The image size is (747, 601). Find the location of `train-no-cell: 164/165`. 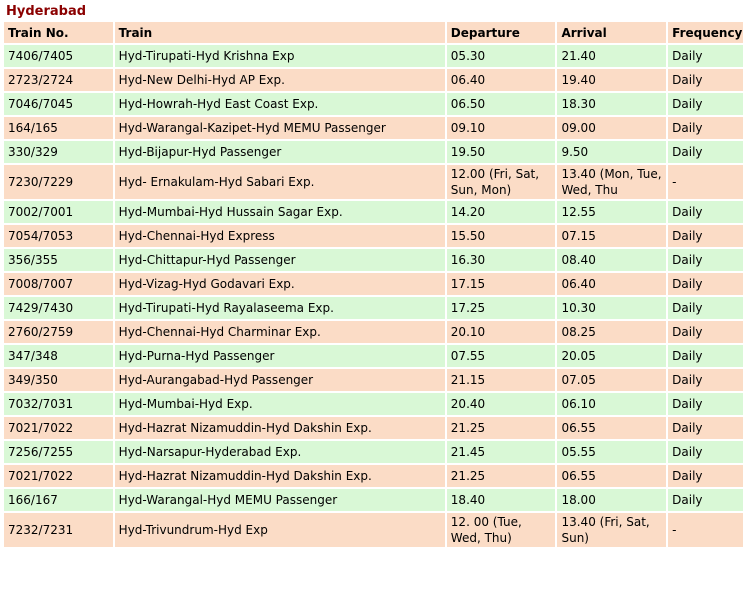

train-no-cell: 164/165 is located at coordinates (58, 128).